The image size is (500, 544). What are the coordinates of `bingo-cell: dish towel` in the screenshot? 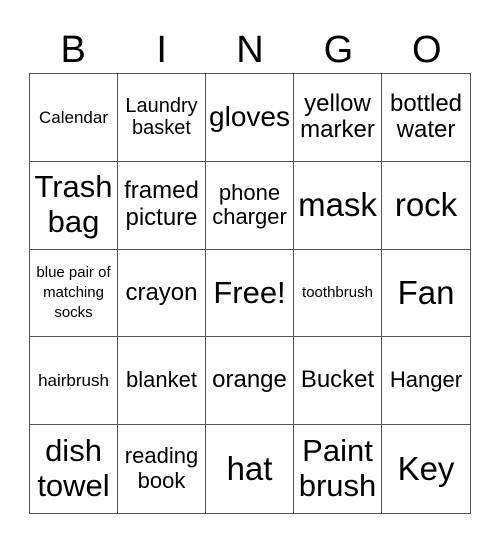 It's located at (74, 469).